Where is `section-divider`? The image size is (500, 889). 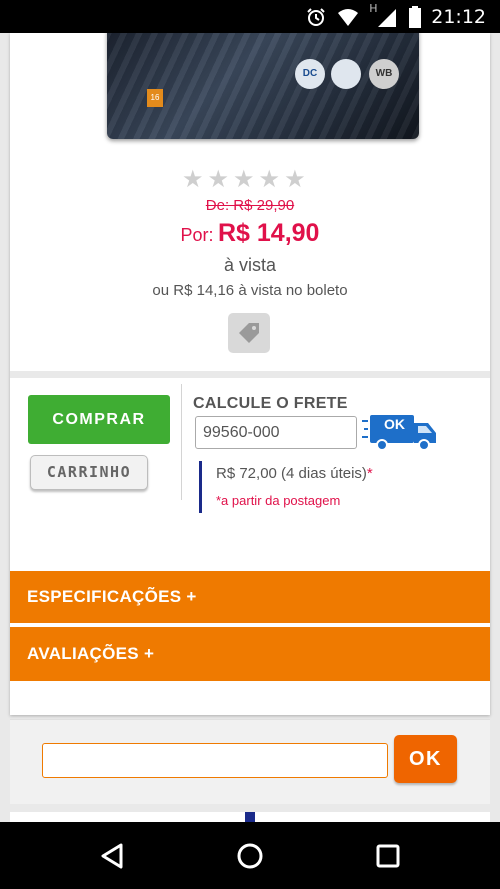
section-divider is located at coordinates (250, 374).